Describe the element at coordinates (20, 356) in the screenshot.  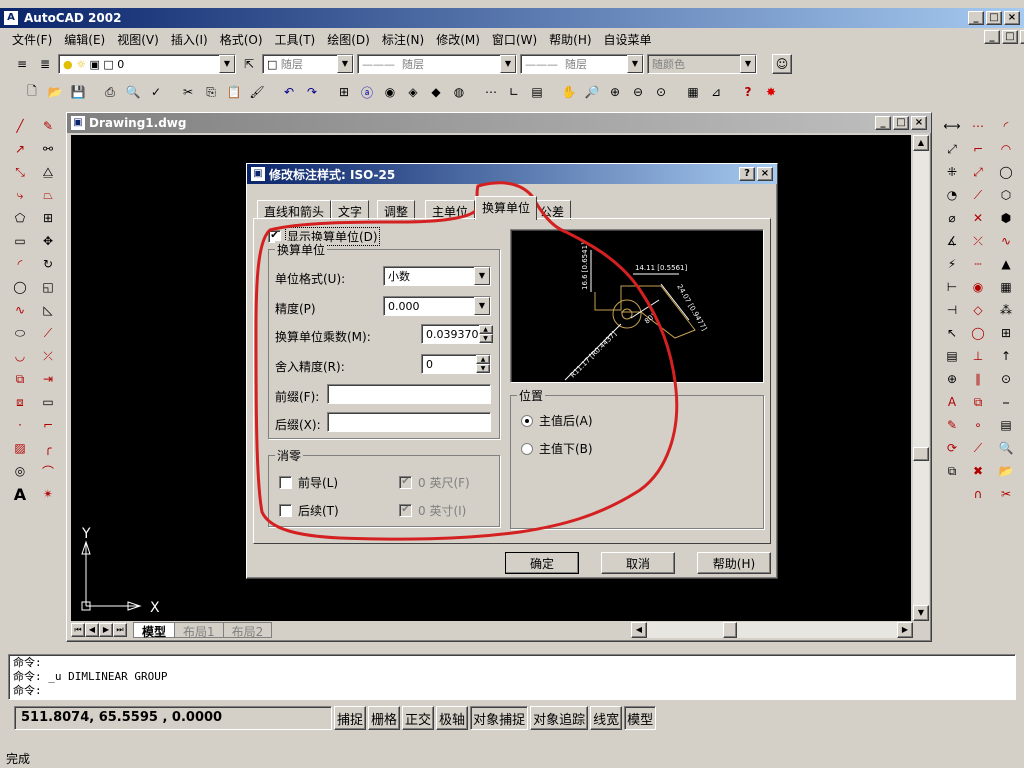
I see `ellipse-arc-icon: ◡` at that location.